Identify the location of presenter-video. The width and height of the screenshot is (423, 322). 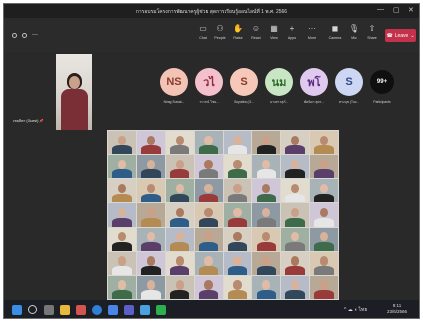
(74, 92).